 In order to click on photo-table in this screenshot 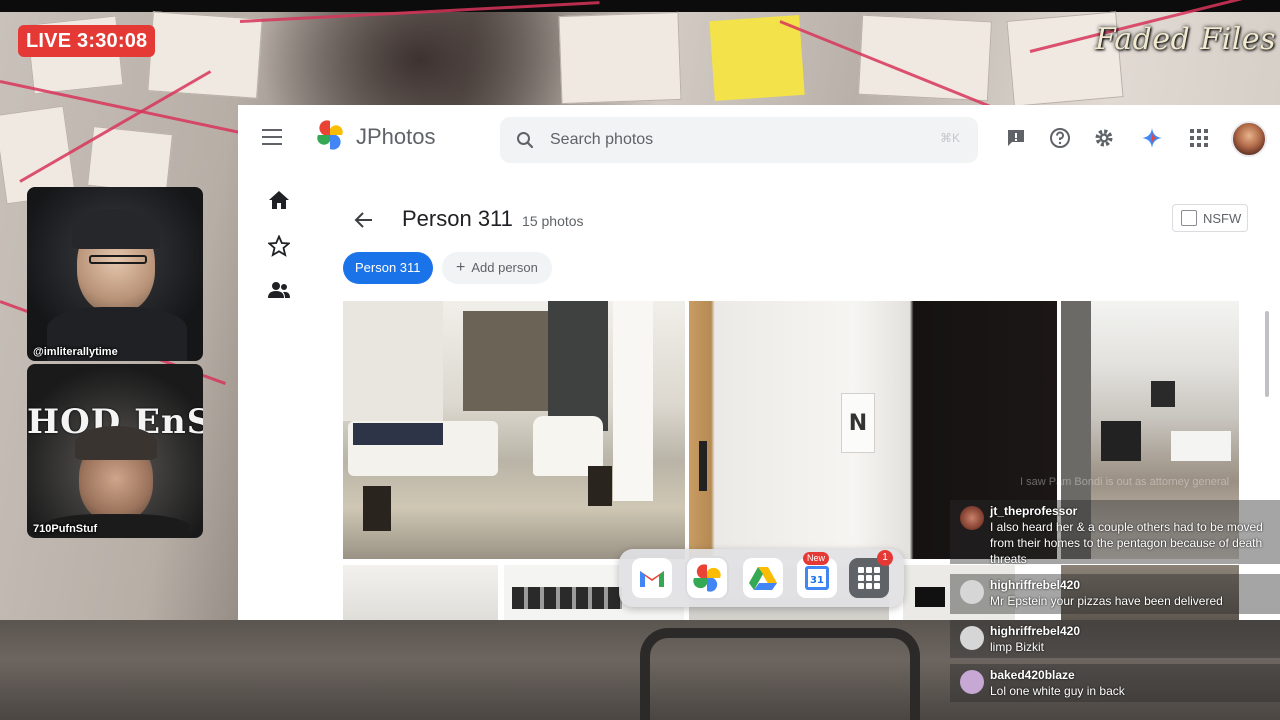, I will do `click(1201, 446)`.